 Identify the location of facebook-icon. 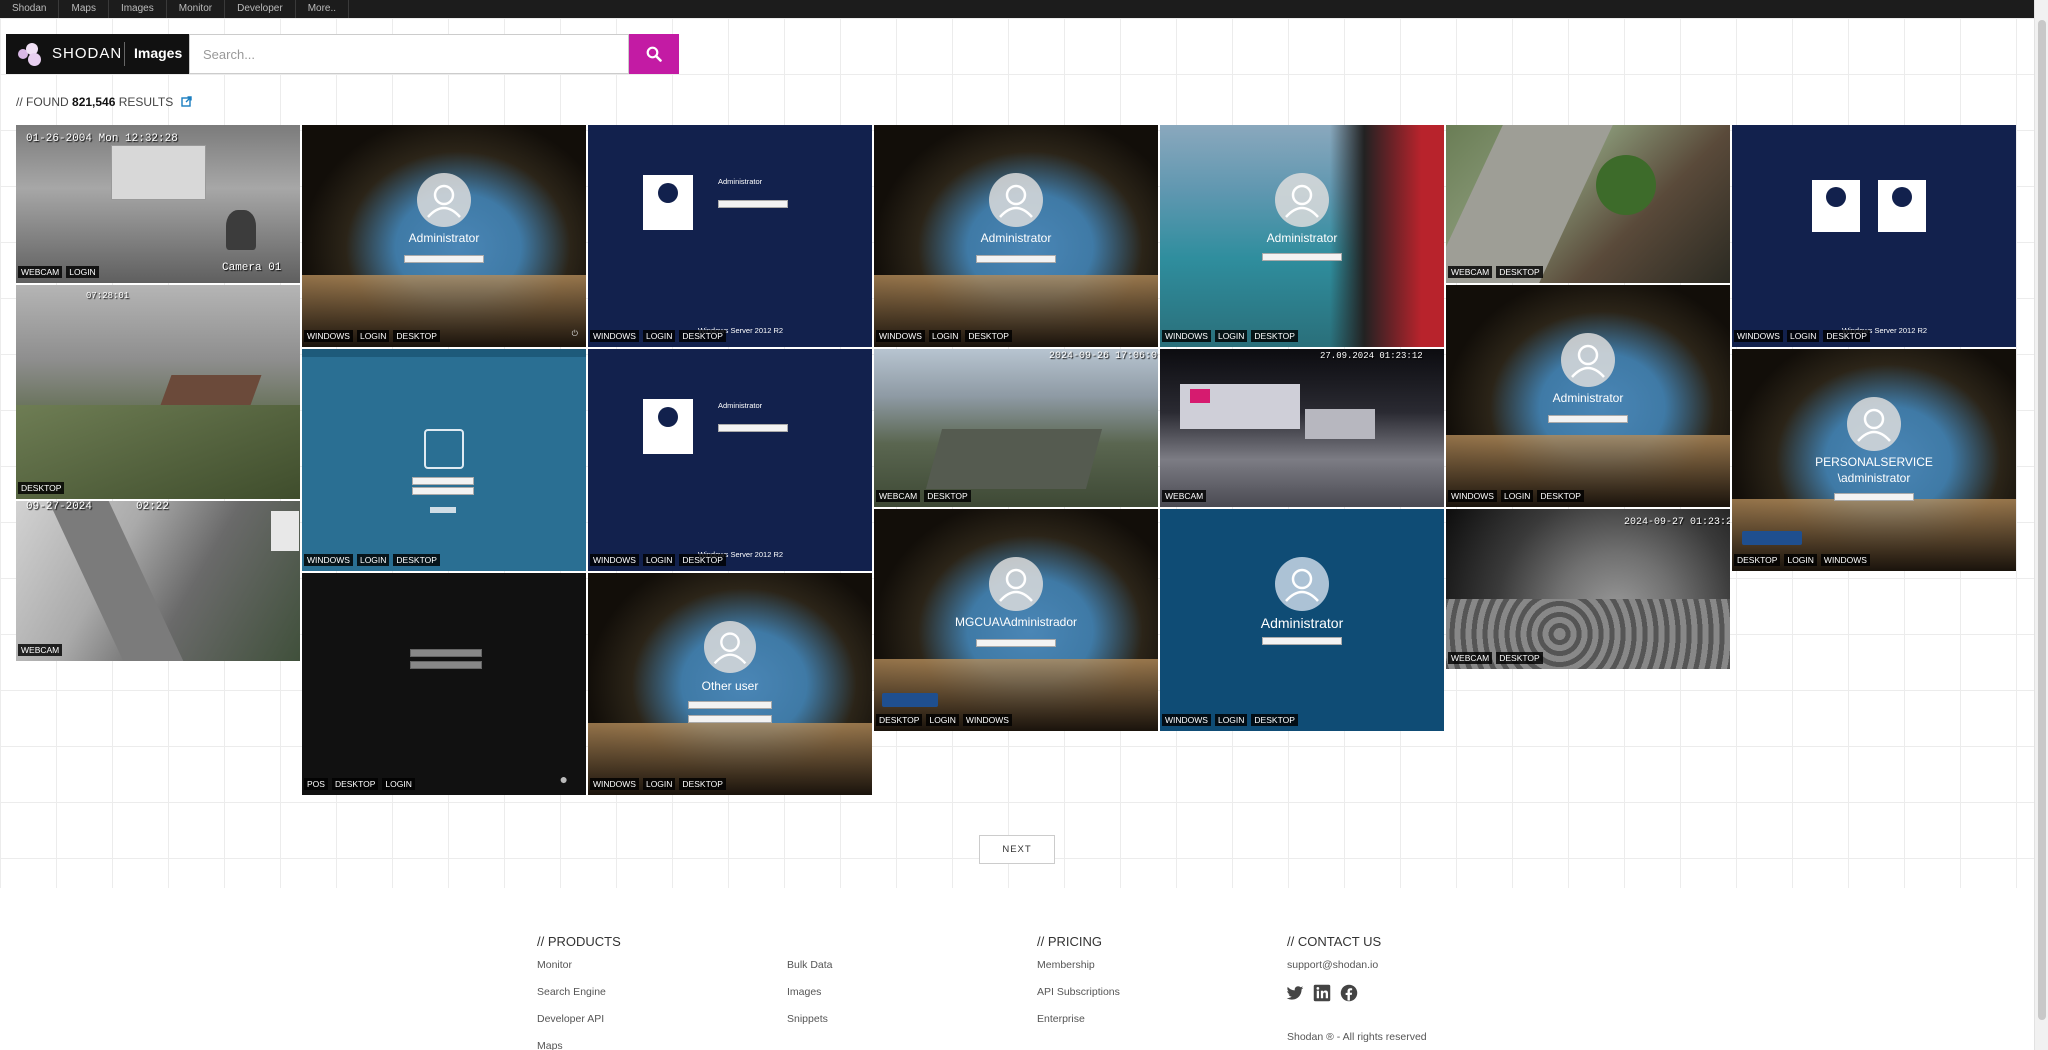
(1349, 993).